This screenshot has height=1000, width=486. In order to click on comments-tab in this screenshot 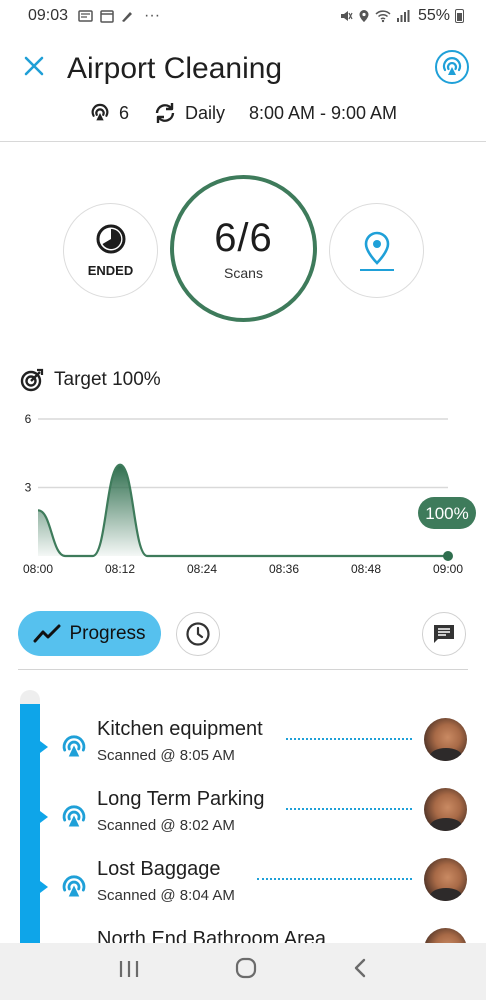, I will do `click(444, 634)`.